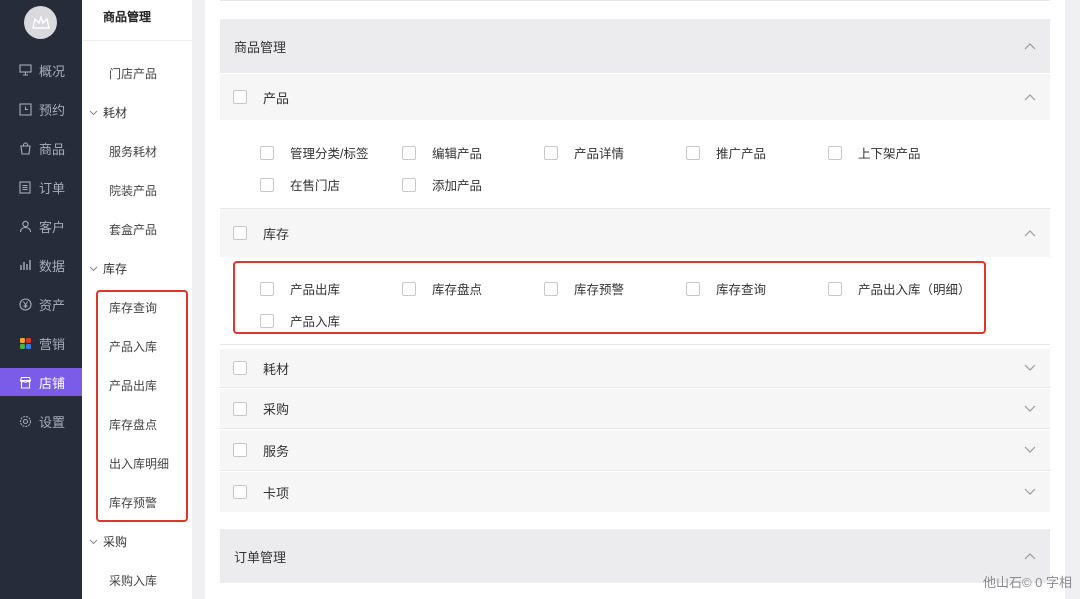  Describe the element at coordinates (635, 0) in the screenshot. I see `top-divider` at that location.